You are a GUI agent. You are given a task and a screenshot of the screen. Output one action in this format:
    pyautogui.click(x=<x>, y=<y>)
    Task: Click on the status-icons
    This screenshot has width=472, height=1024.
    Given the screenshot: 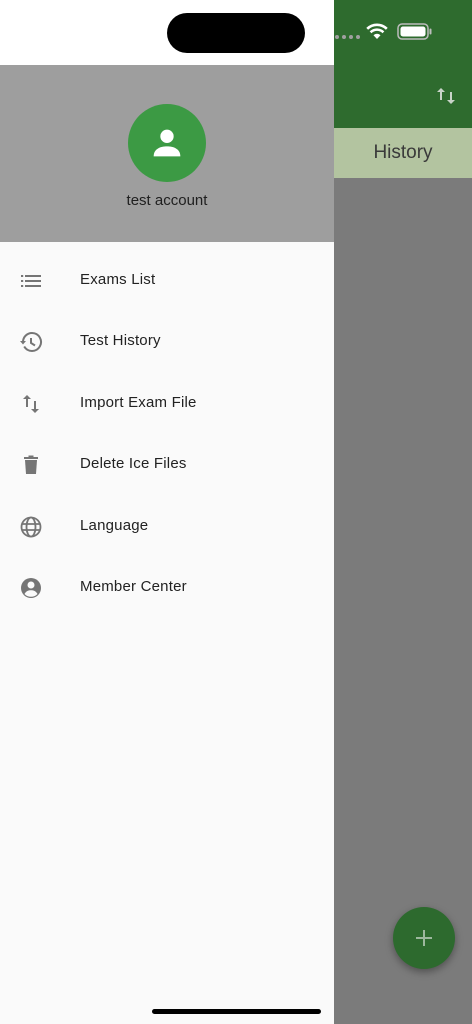 What is the action you would take?
    pyautogui.click(x=403, y=33)
    